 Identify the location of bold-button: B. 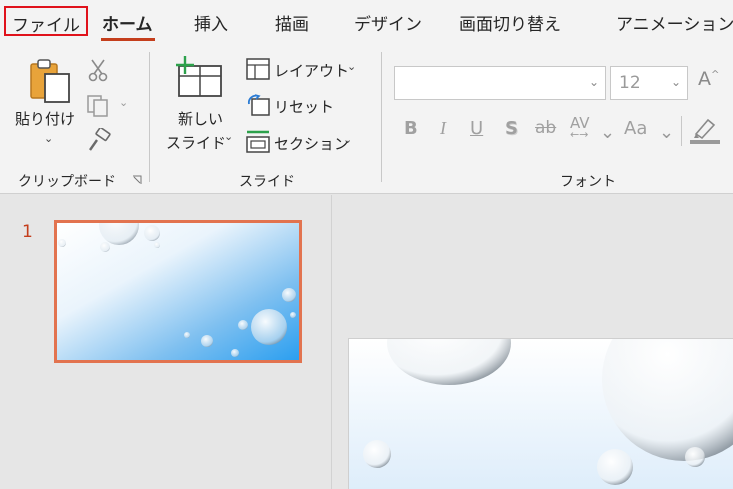
(411, 128).